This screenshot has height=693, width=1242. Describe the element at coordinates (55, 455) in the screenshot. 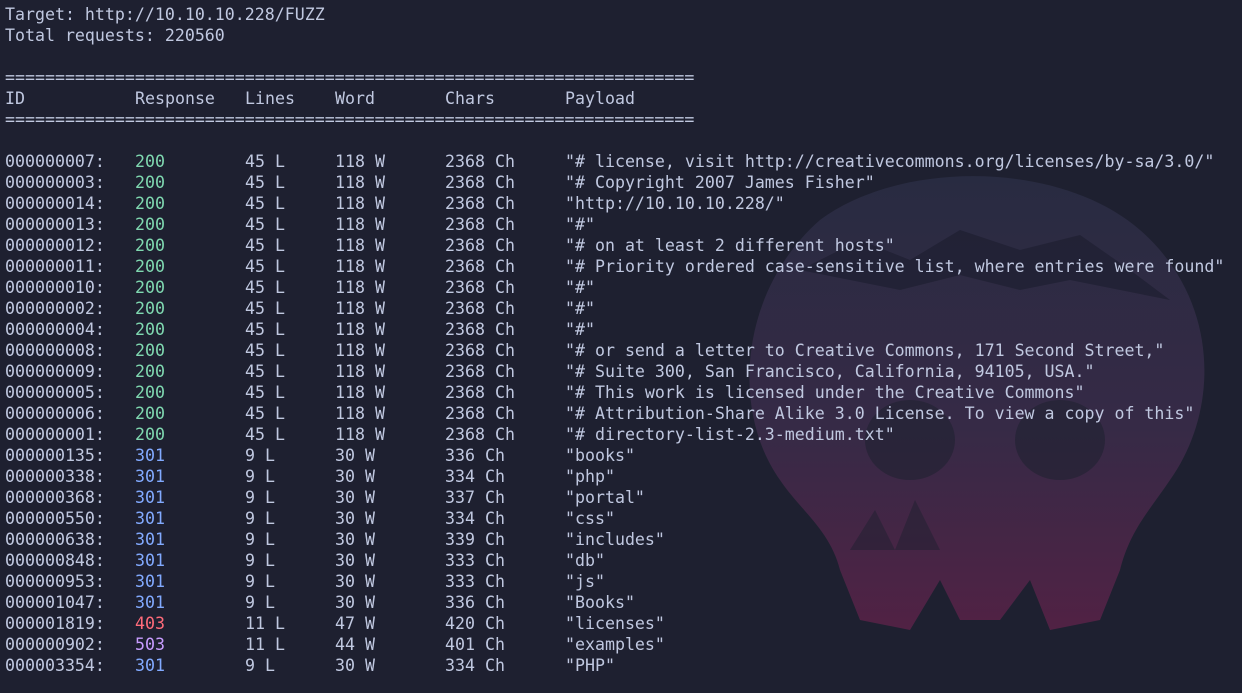

I see `result-id: 000000135:` at that location.